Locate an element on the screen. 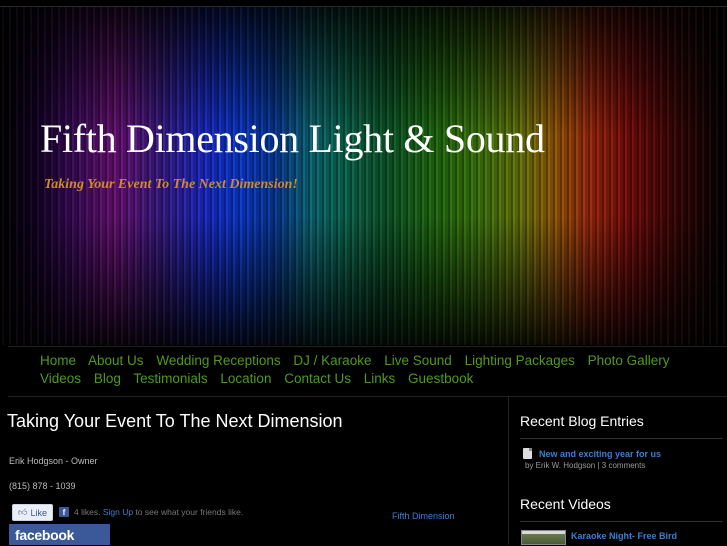  thumbs-up-icon: 👍︎ is located at coordinates (23, 512).